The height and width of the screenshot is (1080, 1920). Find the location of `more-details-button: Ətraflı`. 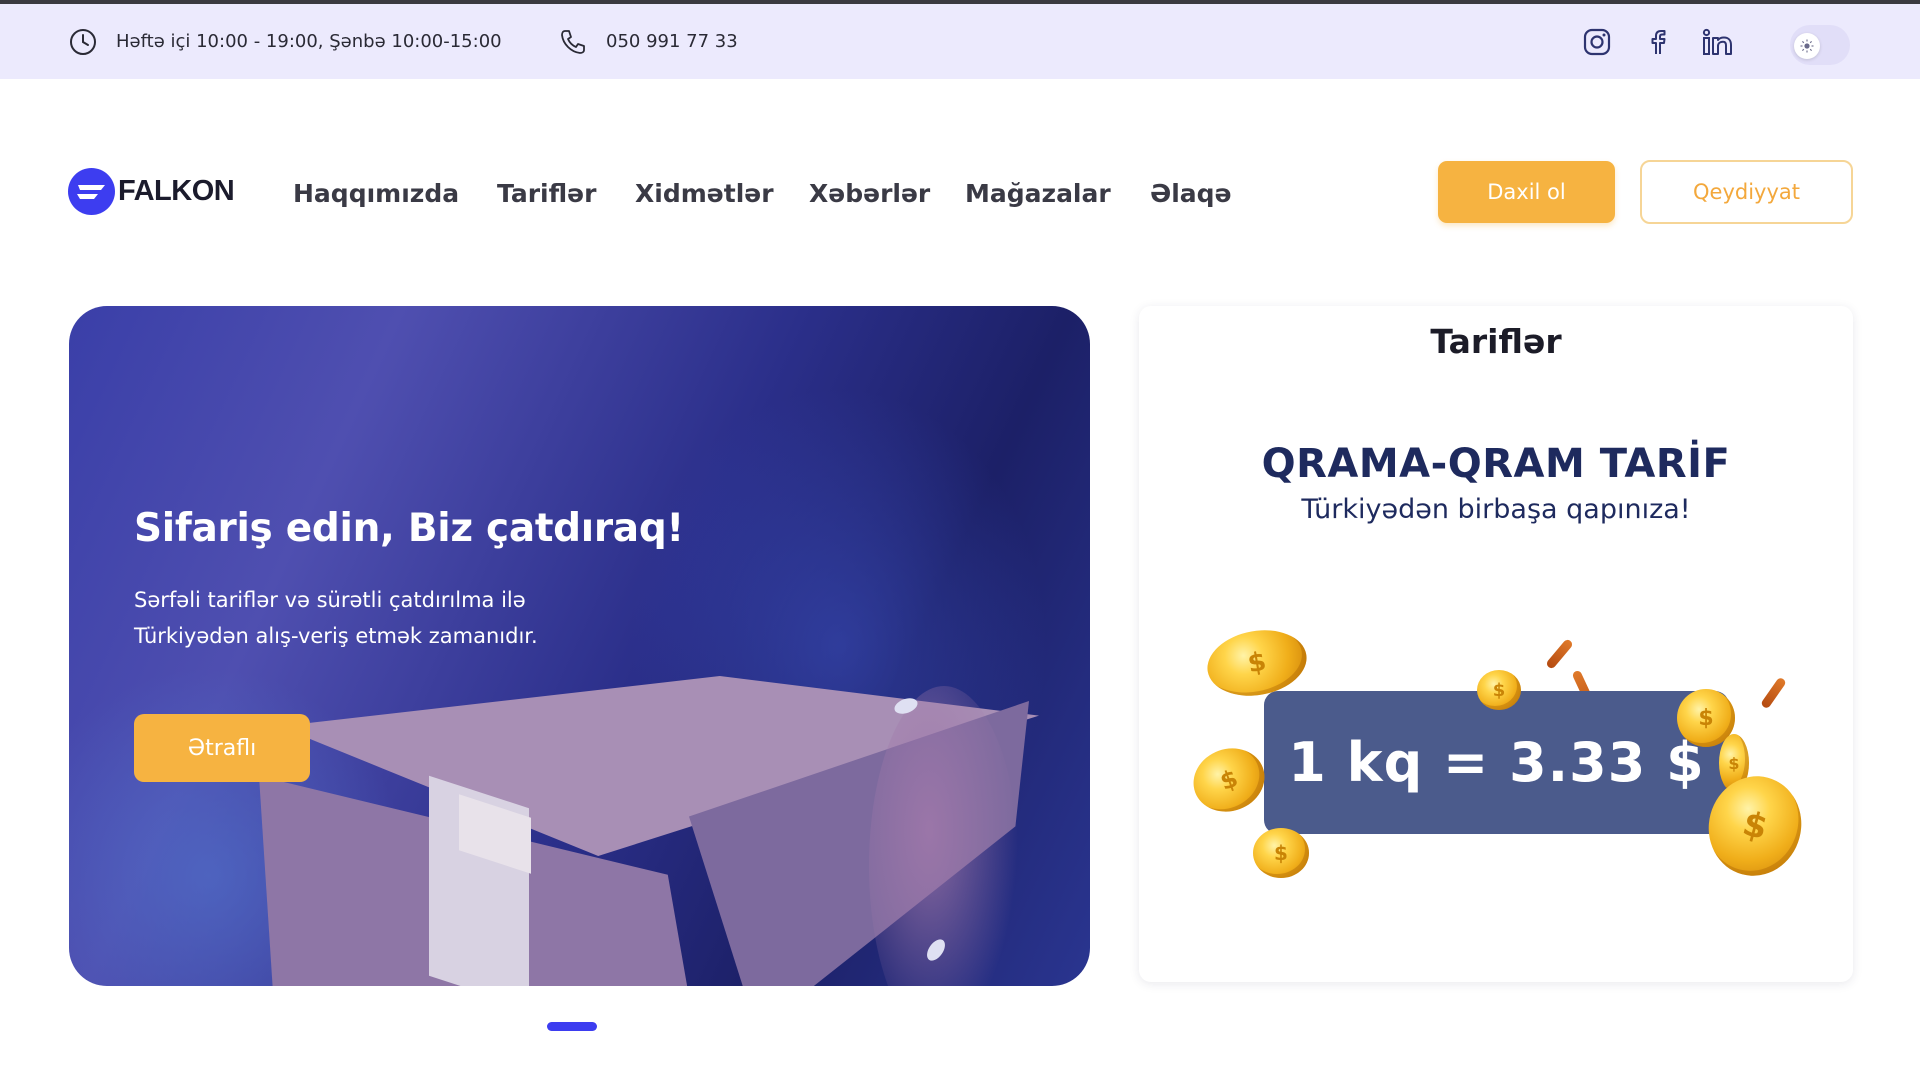

more-details-button: Ətraflı is located at coordinates (222, 748).